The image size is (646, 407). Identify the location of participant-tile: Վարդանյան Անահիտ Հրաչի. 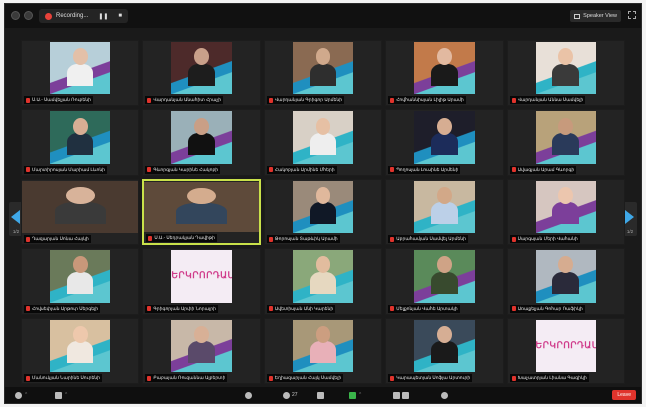
(201, 73).